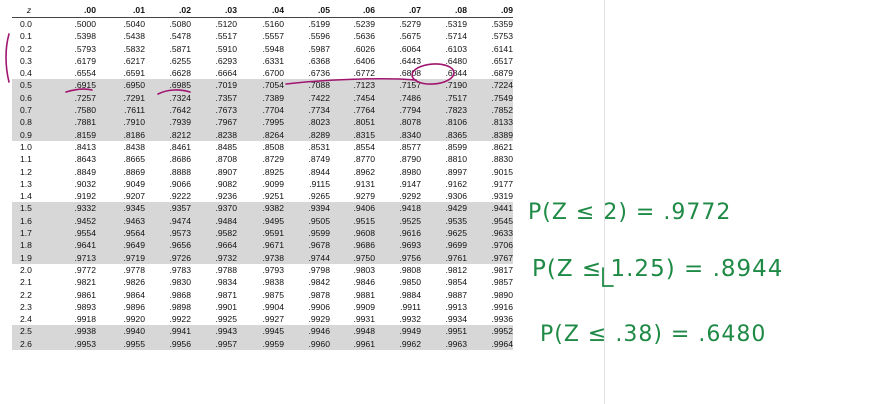 The width and height of the screenshot is (878, 404). Describe the element at coordinates (7, 58) in the screenshot. I see `bracket-mark` at that location.